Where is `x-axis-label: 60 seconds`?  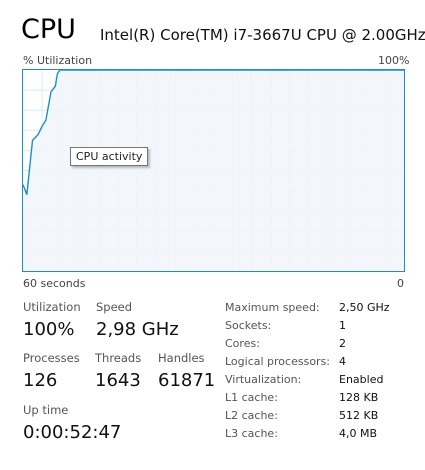
x-axis-label: 60 seconds is located at coordinates (54, 283).